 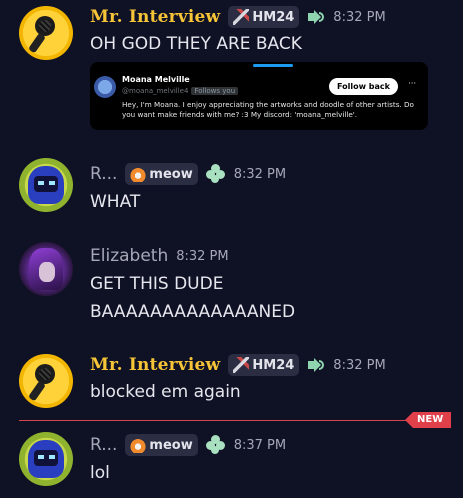 I want to click on author-name: Elizabeth, so click(x=129, y=256).